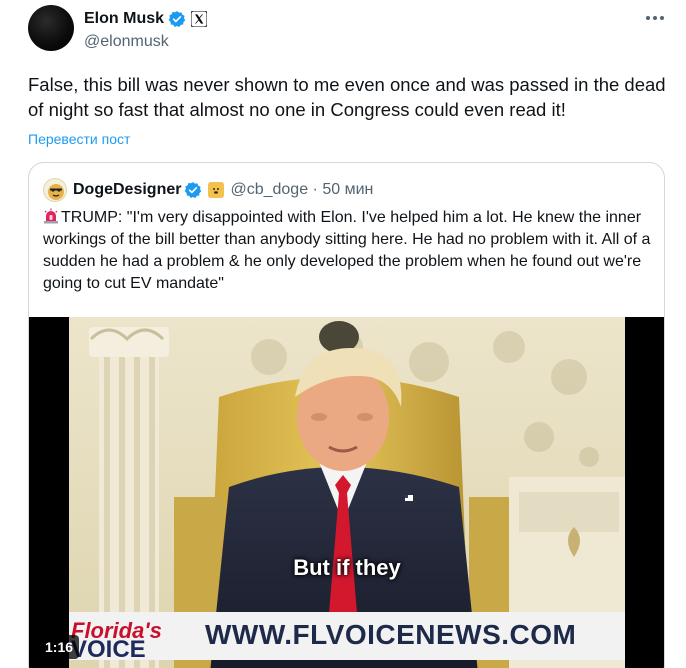  Describe the element at coordinates (301, 190) in the screenshot. I see `quoted-handle-time: @cb_doge · 50 мин` at that location.